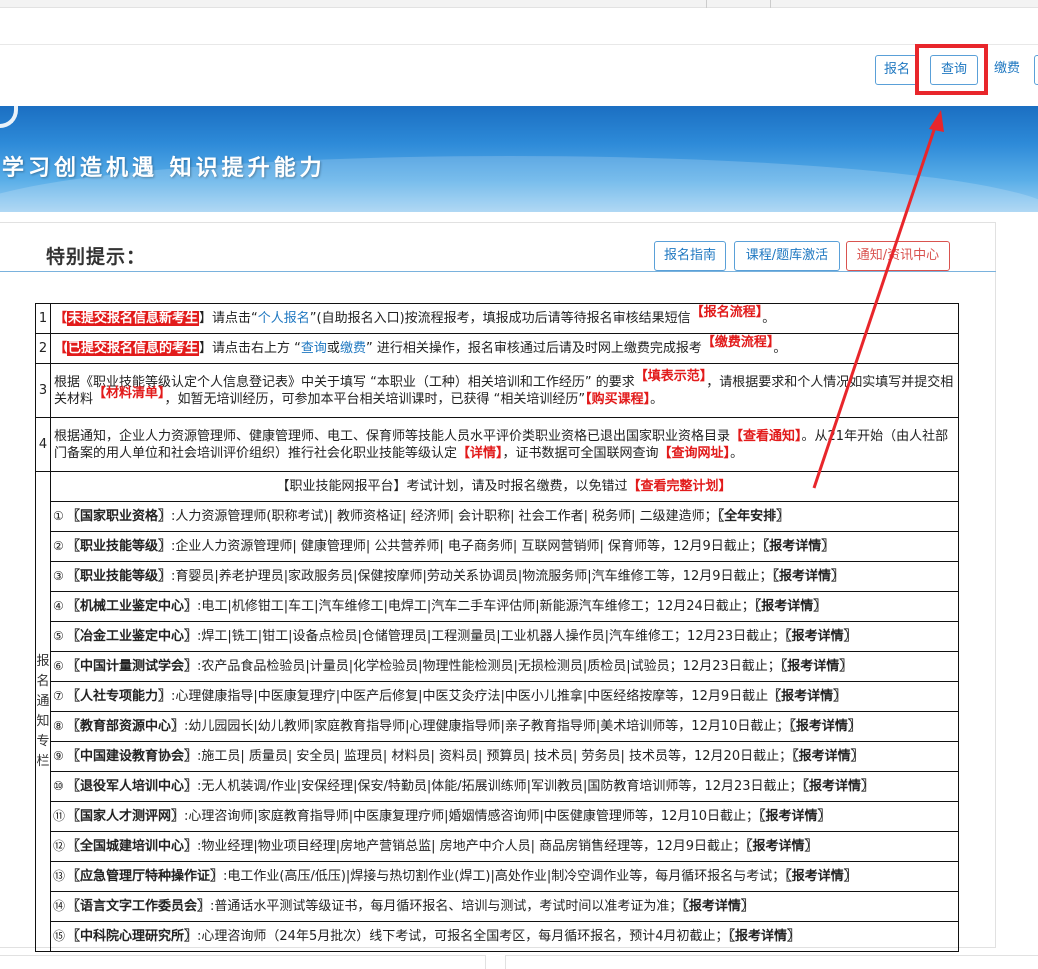 This screenshot has width=1038, height=969. What do you see at coordinates (59, 816) in the screenshot?
I see `item-number: ⑪` at bounding box center [59, 816].